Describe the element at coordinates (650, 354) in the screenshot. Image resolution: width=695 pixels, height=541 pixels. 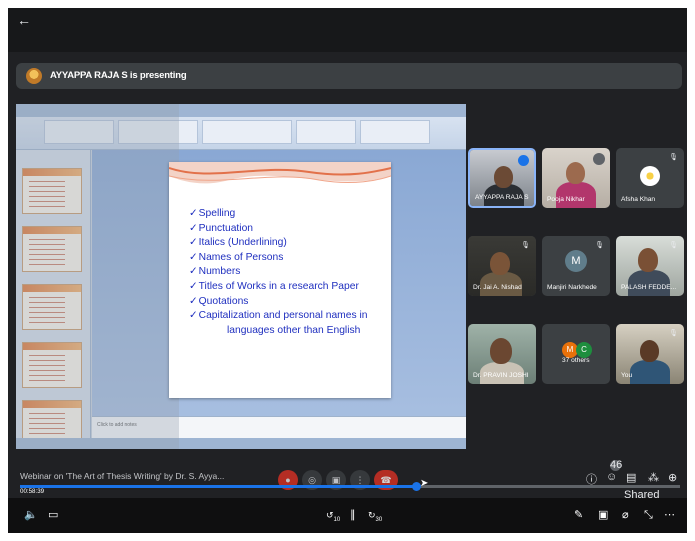
I see `participant-tile: 🎙 You` at that location.